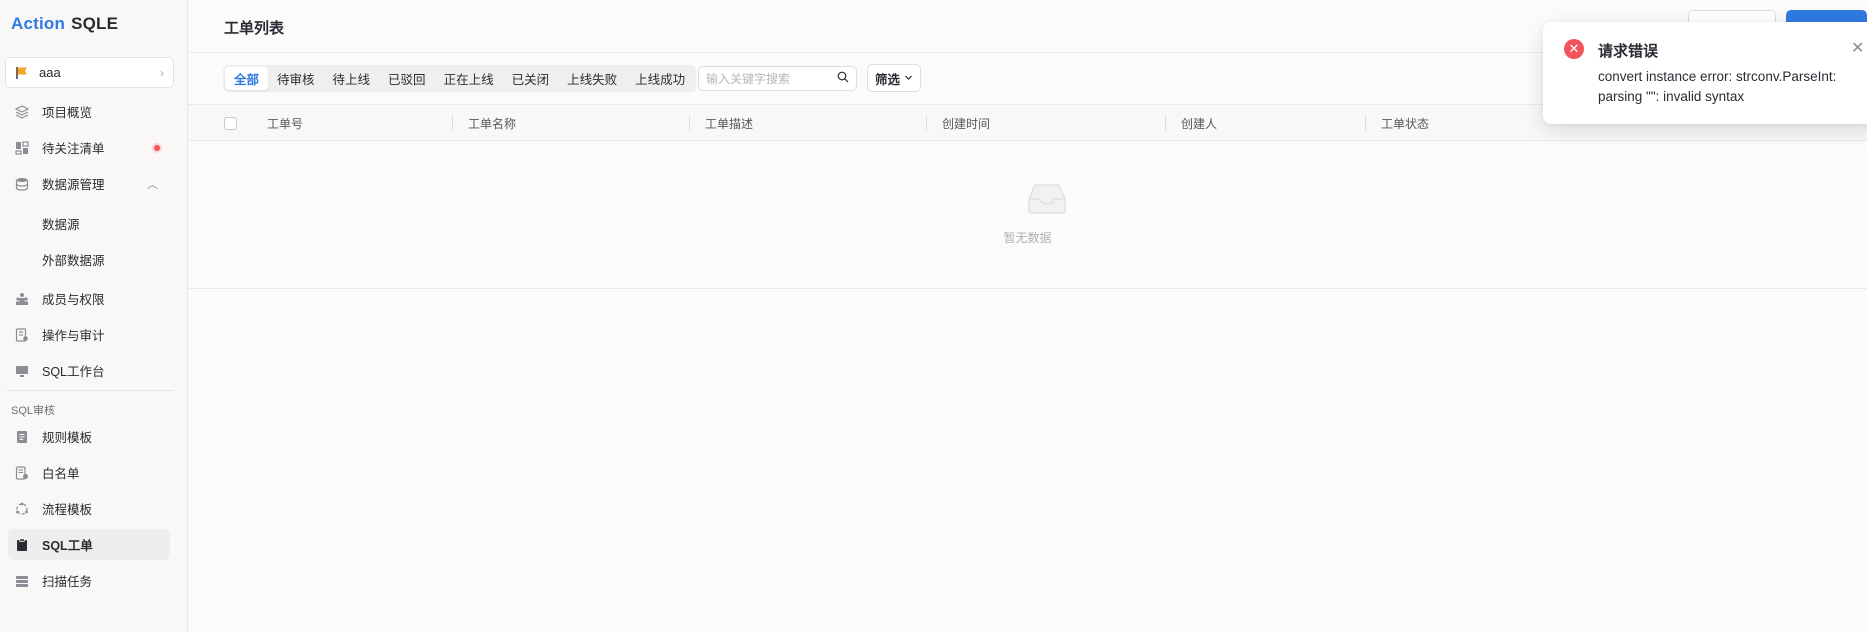 The image size is (1867, 632). I want to click on sidebar-item-overview: 项目概览, so click(89, 111).